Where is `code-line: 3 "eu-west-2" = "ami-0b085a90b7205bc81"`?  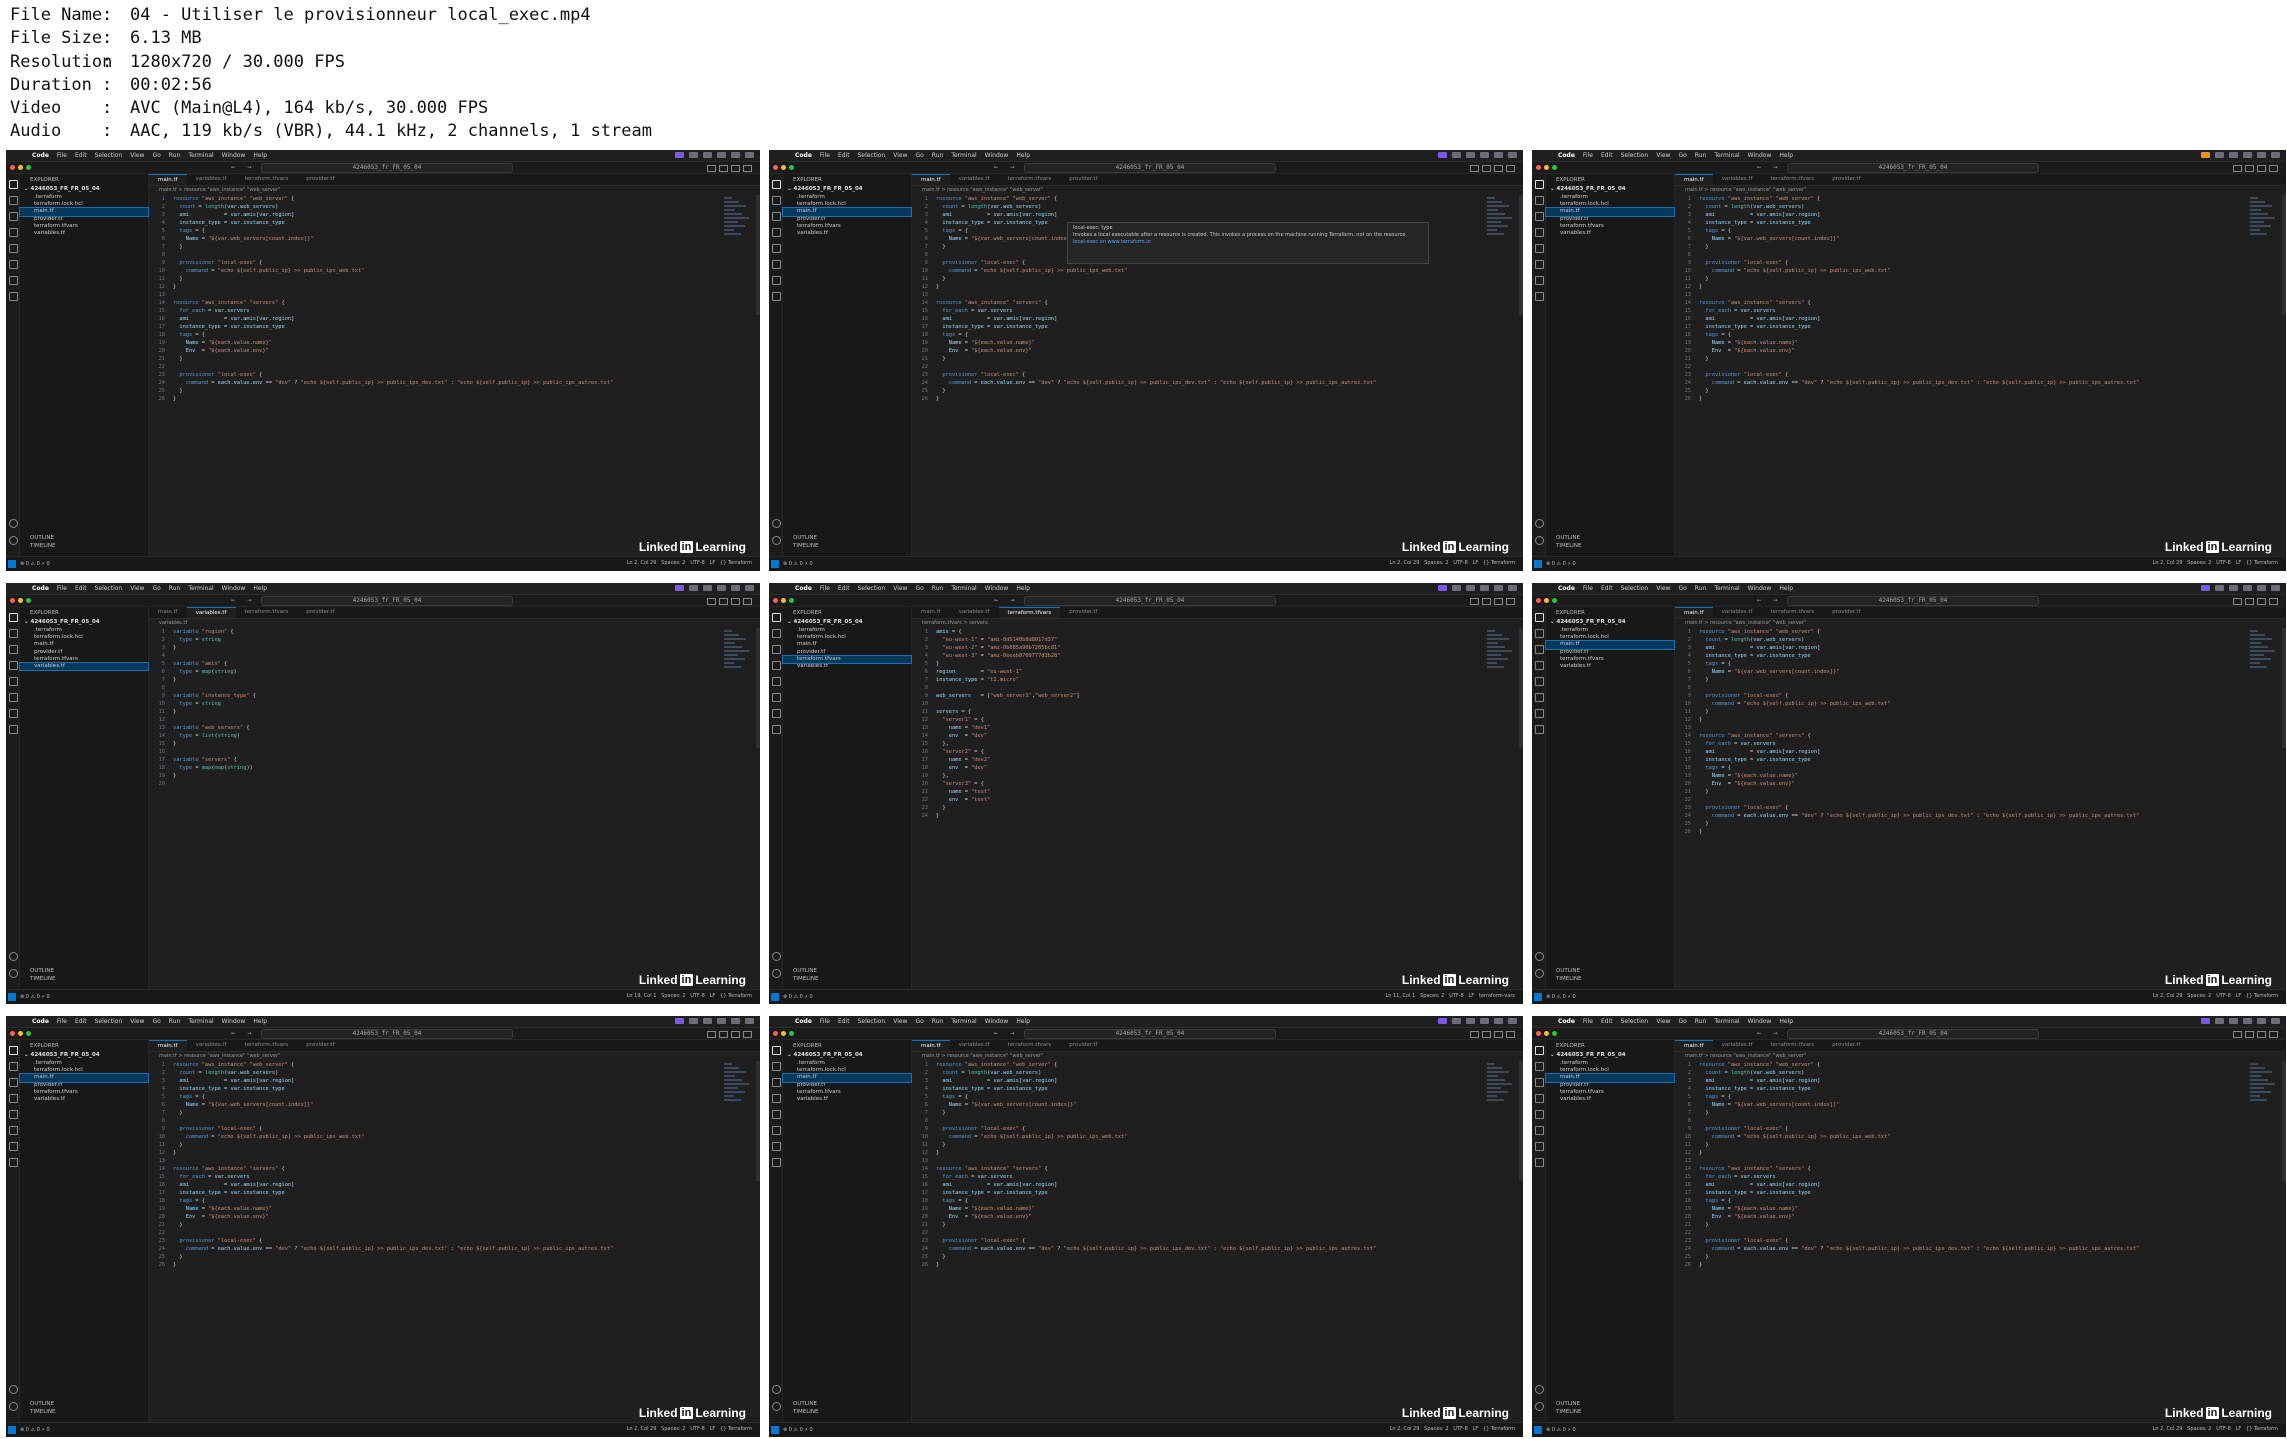 code-line: 3 "eu-west-2" = "ami-0b085a90b7205bc81" is located at coordinates (1217, 648).